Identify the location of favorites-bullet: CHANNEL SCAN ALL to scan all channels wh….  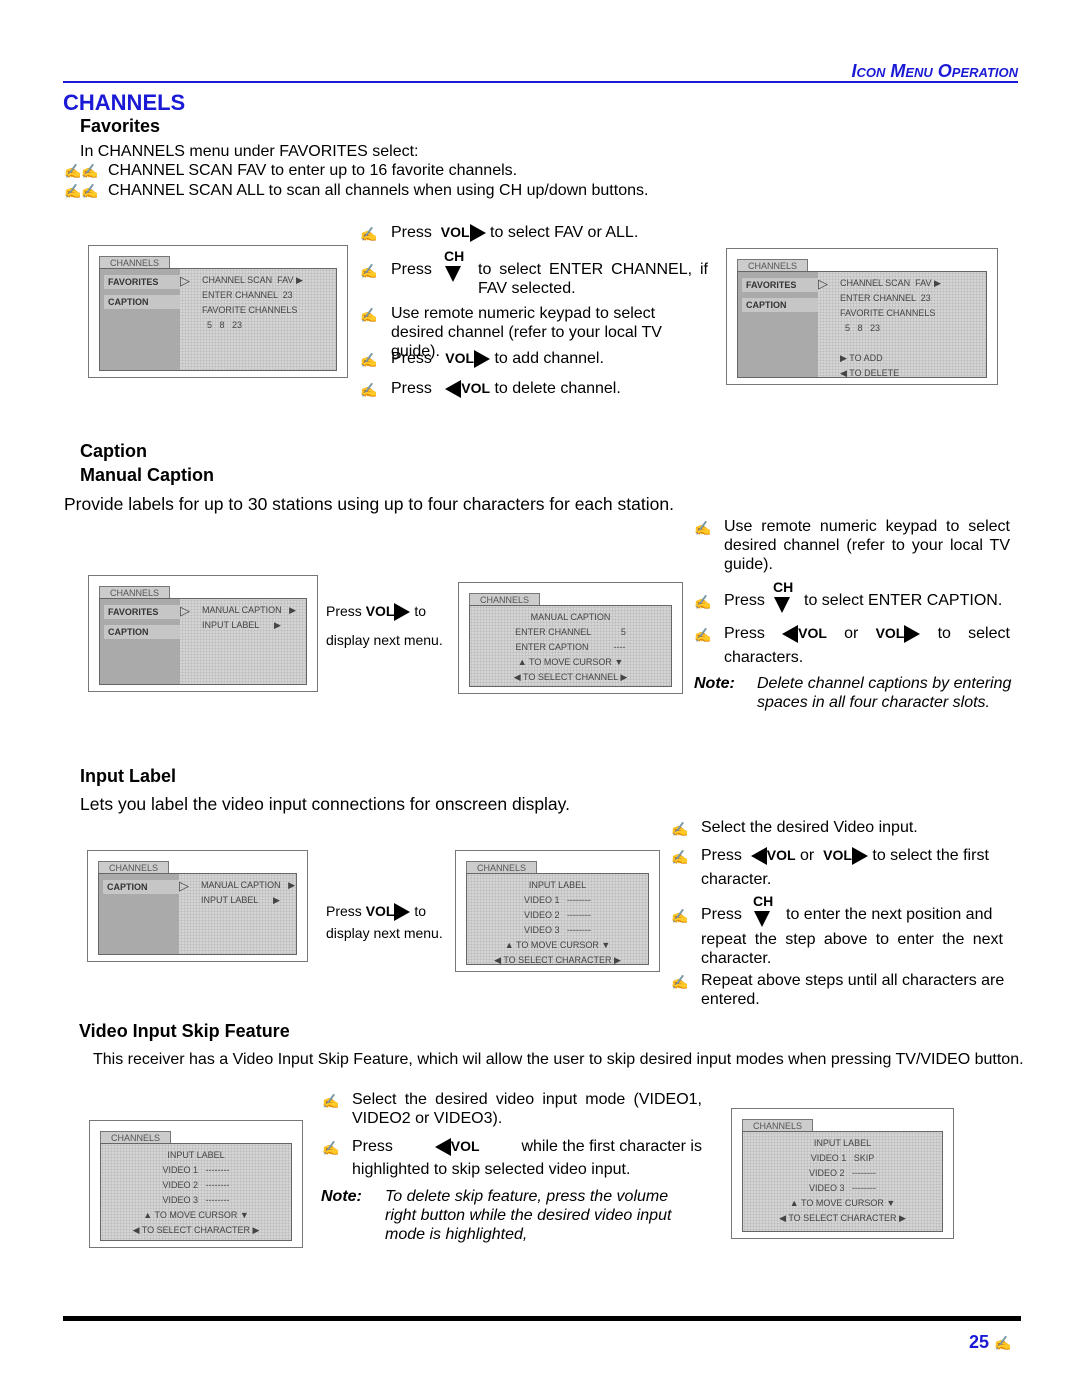
(378, 190).